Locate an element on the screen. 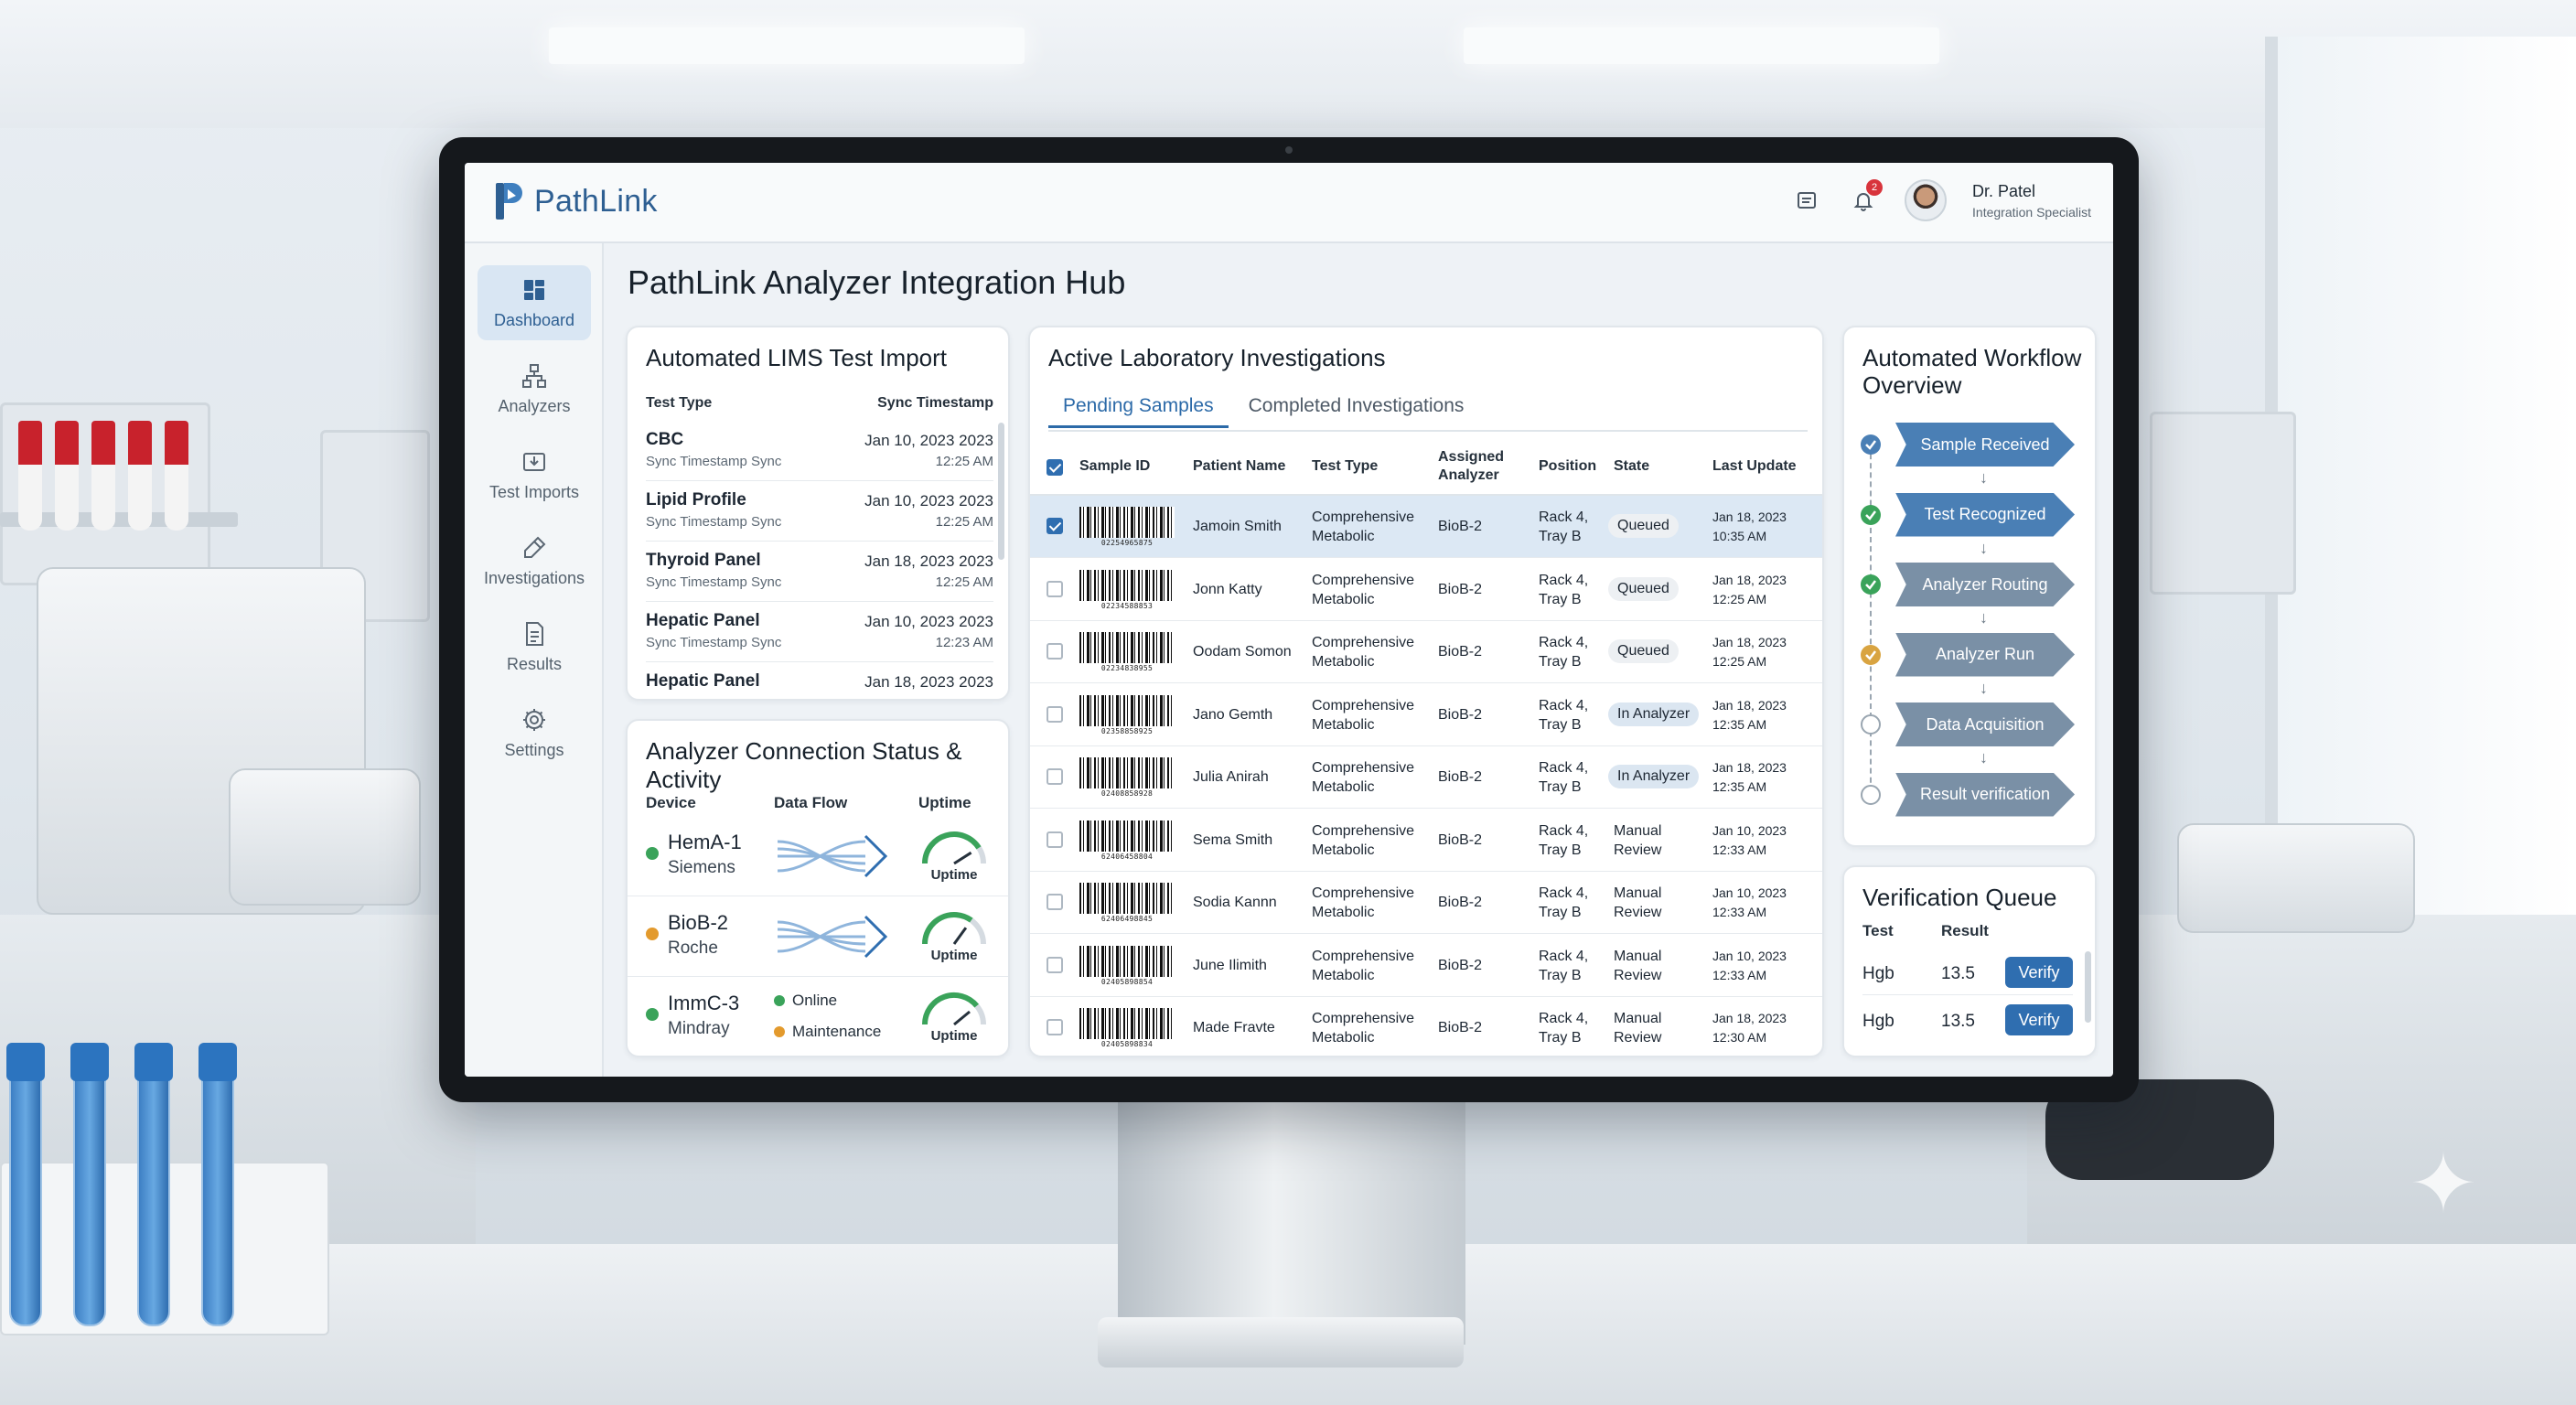 The width and height of the screenshot is (2576, 1405). list-item: Hepatic Panel Jan 18, 2023 2023 is located at coordinates (820, 680).